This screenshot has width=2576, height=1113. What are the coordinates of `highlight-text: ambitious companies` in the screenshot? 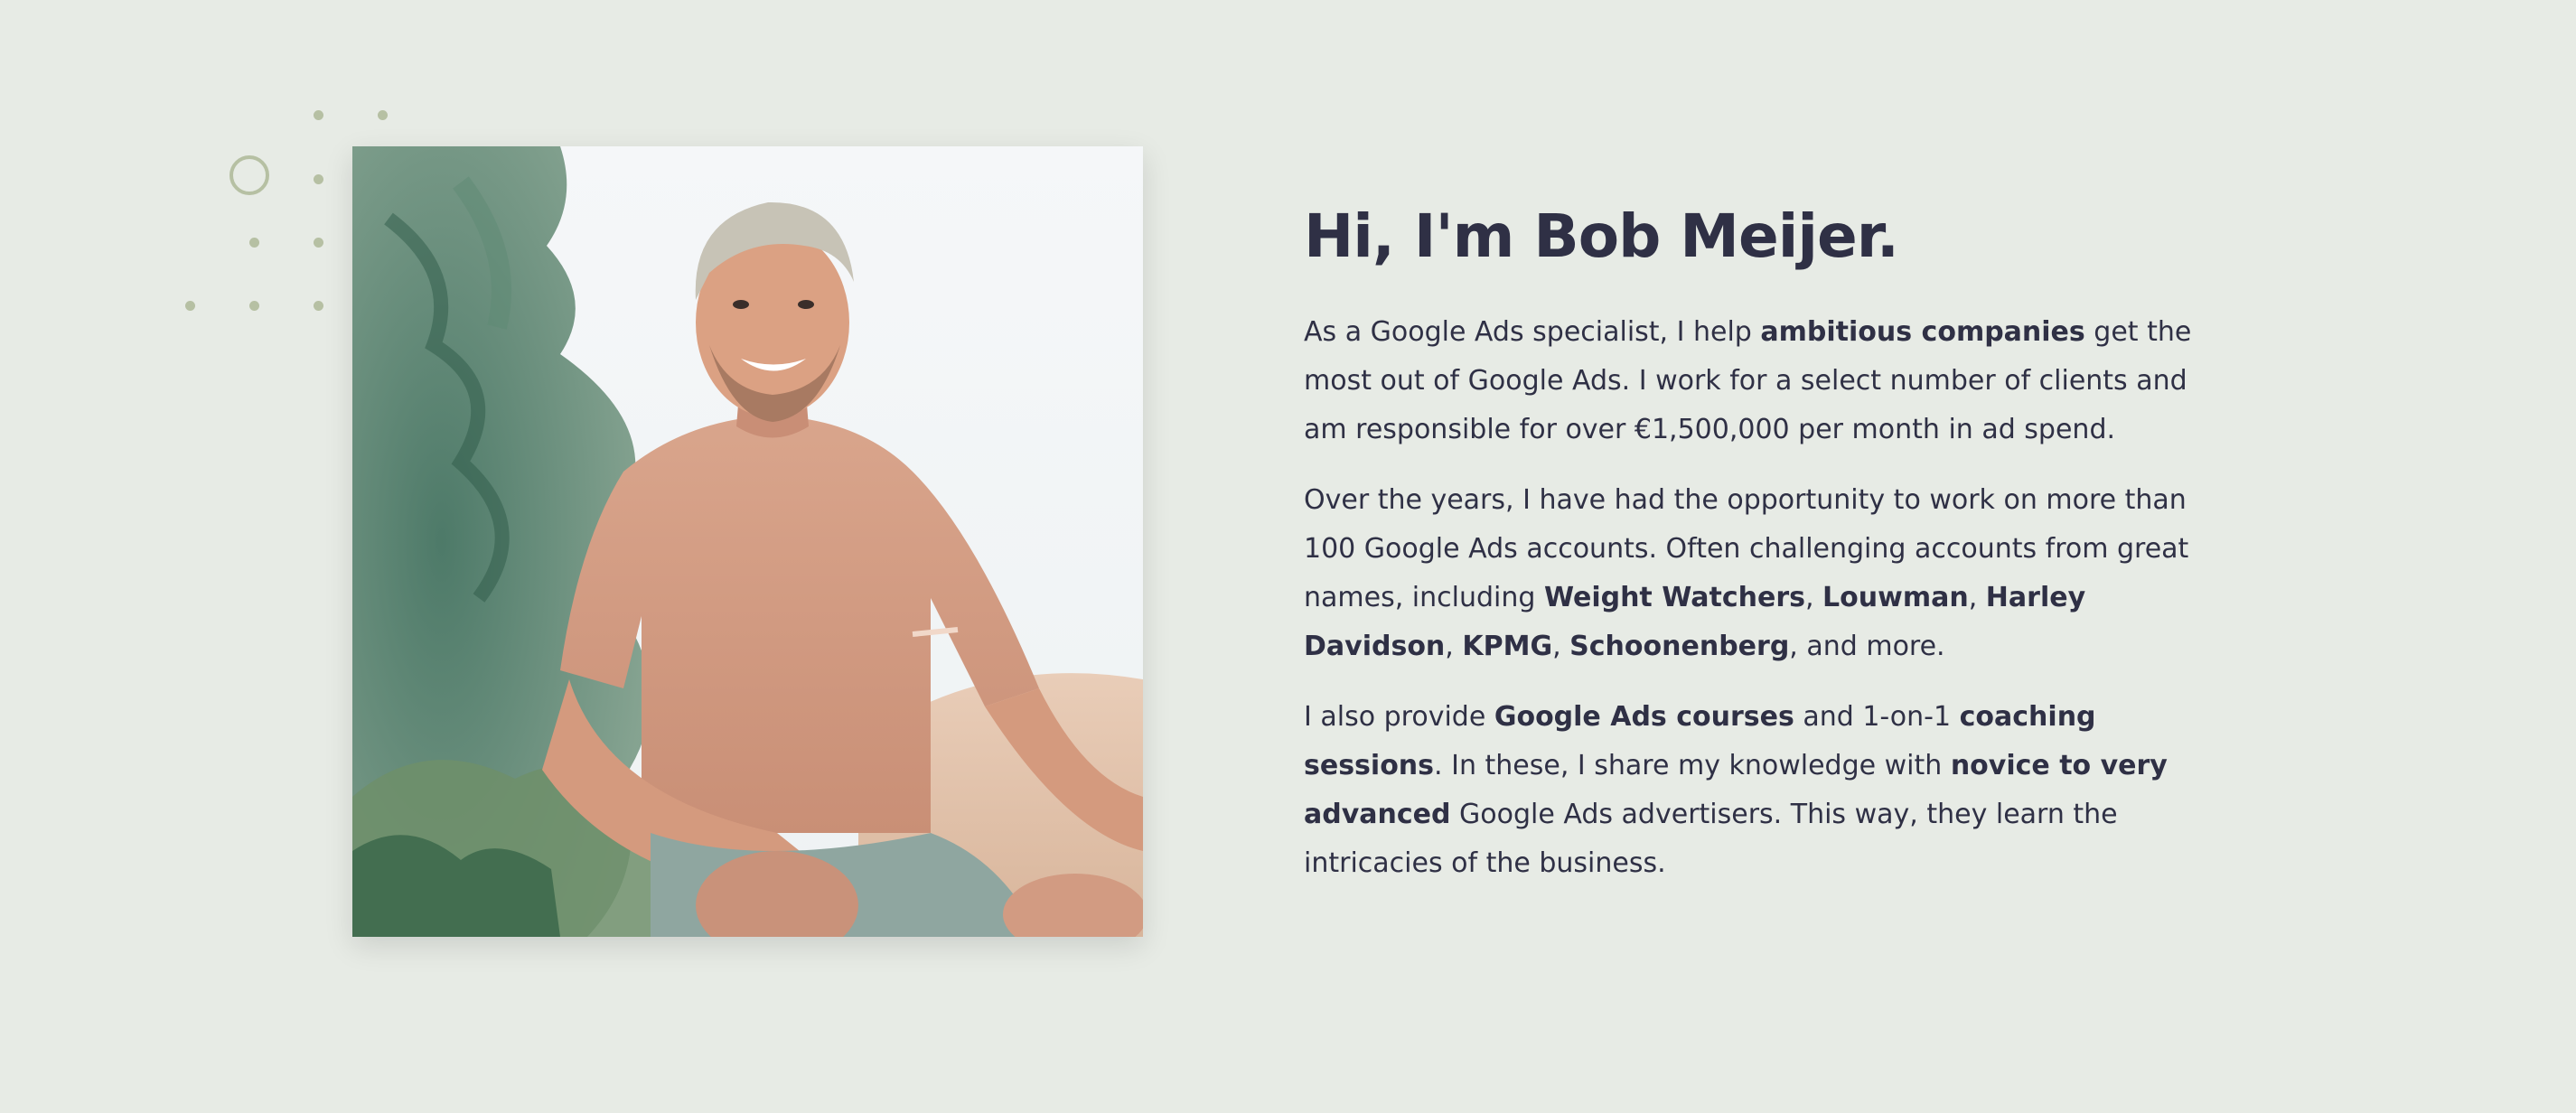 It's located at (1922, 332).